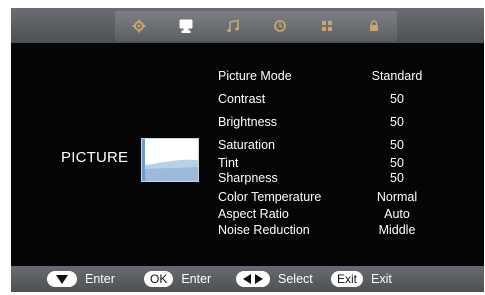 The width and height of the screenshot is (485, 295). I want to click on setting-value: Normal, so click(397, 197).